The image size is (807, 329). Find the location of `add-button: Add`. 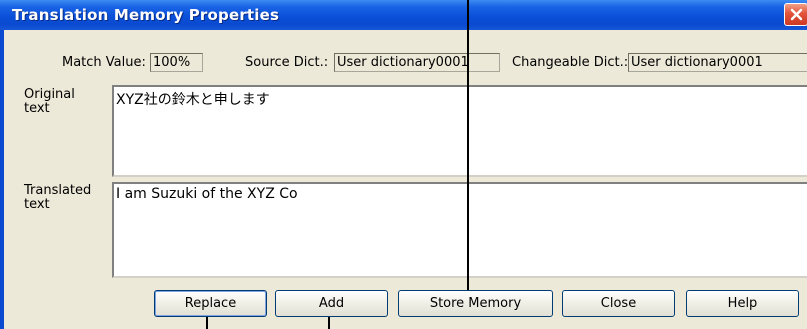

add-button: Add is located at coordinates (331, 303).